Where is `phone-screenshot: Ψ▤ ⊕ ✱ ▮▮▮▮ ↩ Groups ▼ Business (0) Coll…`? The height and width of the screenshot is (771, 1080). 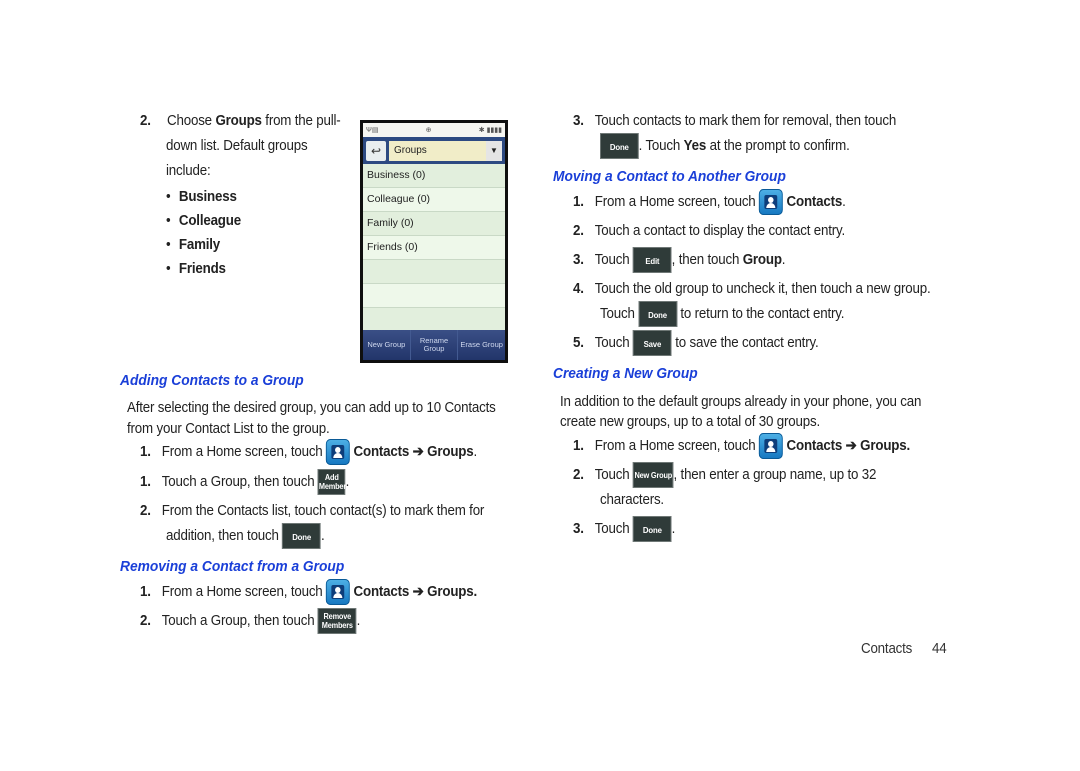
phone-screenshot: Ψ▤ ⊕ ✱ ▮▮▮▮ ↩ Groups ▼ Business (0) Coll… is located at coordinates (434, 241).